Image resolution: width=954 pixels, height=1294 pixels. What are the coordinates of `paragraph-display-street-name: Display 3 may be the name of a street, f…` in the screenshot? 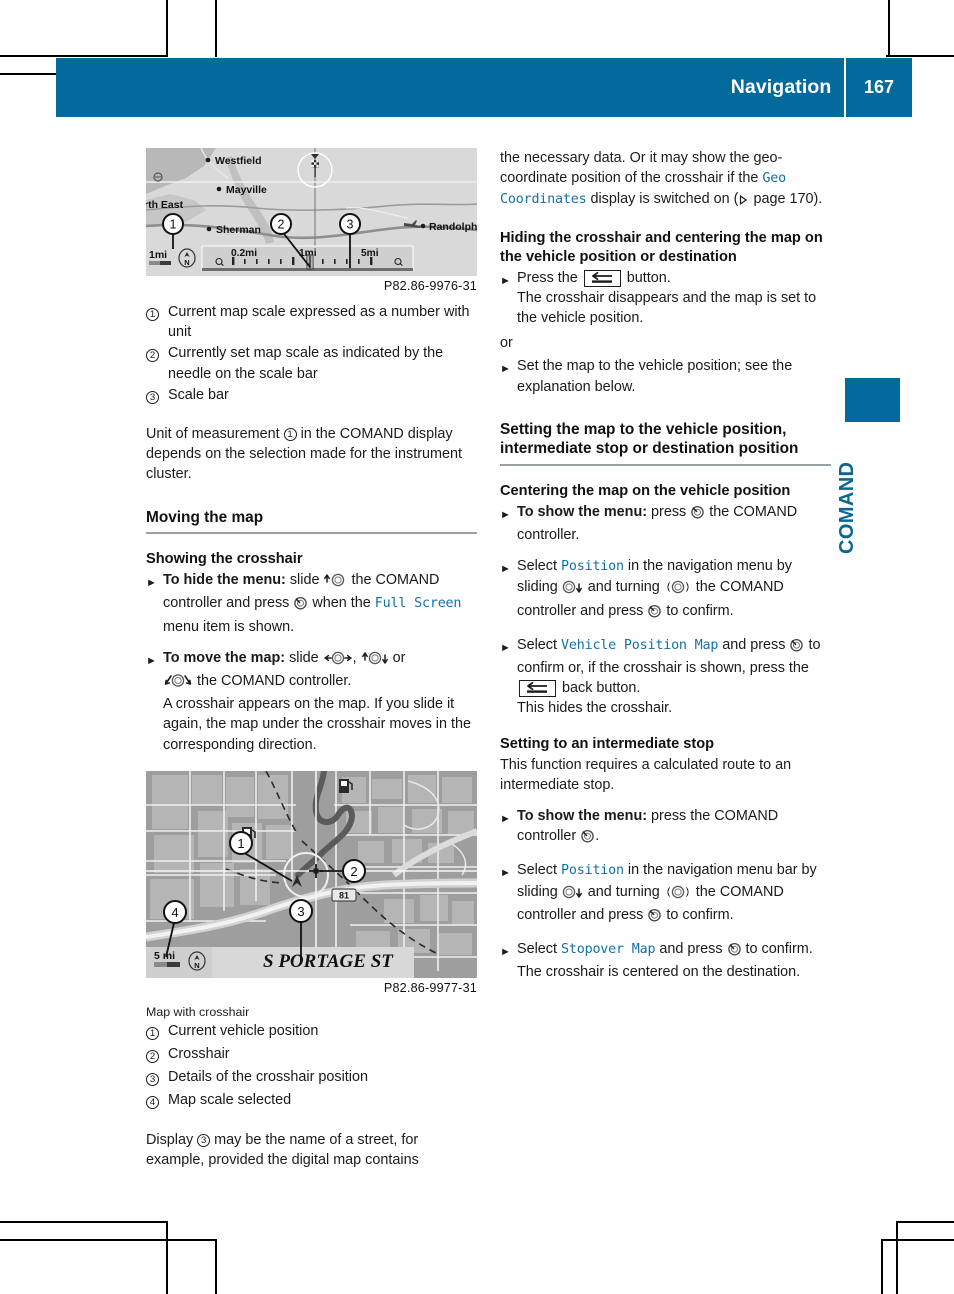 It's located at (311, 1150).